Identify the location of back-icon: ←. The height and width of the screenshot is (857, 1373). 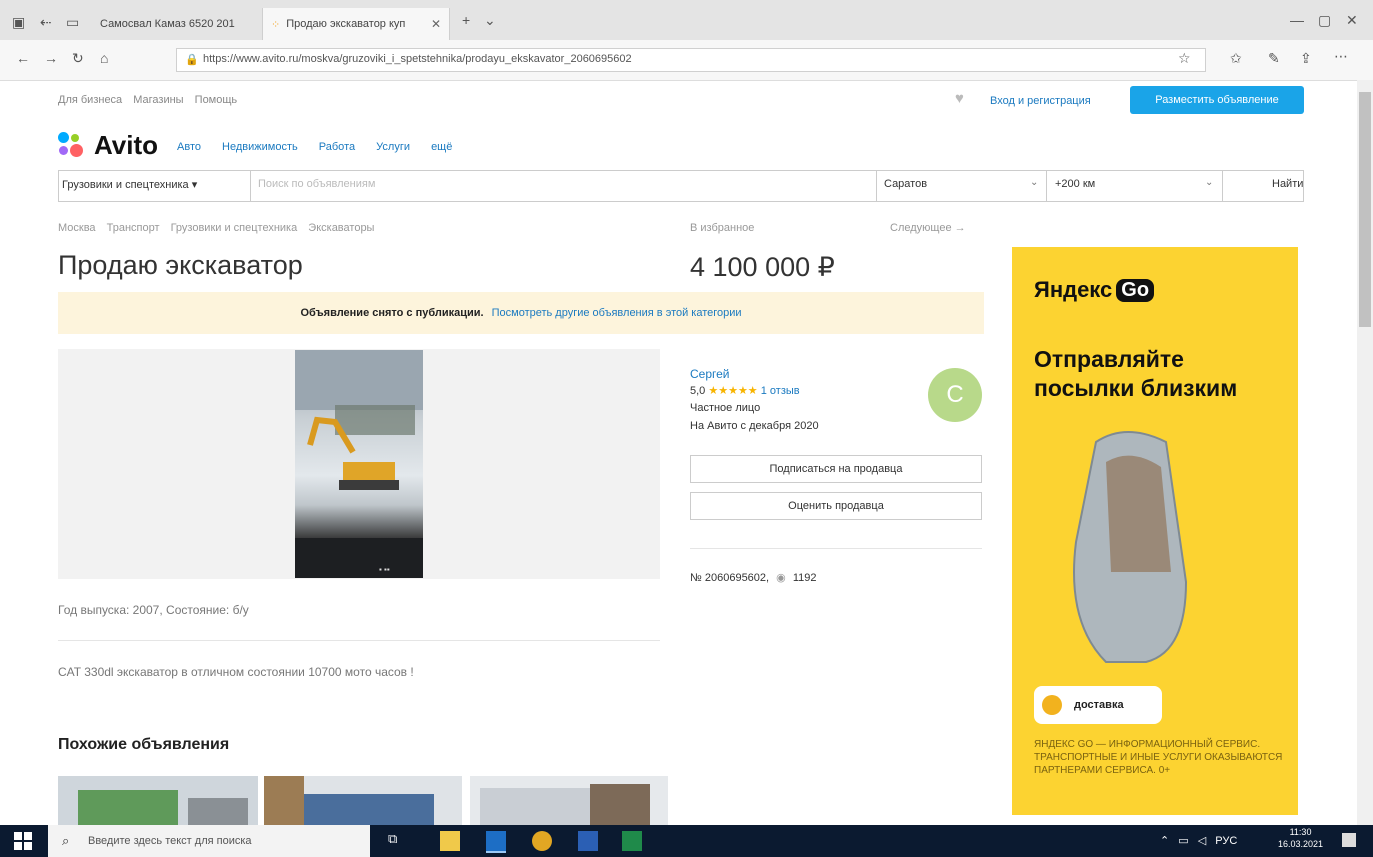
(23, 58).